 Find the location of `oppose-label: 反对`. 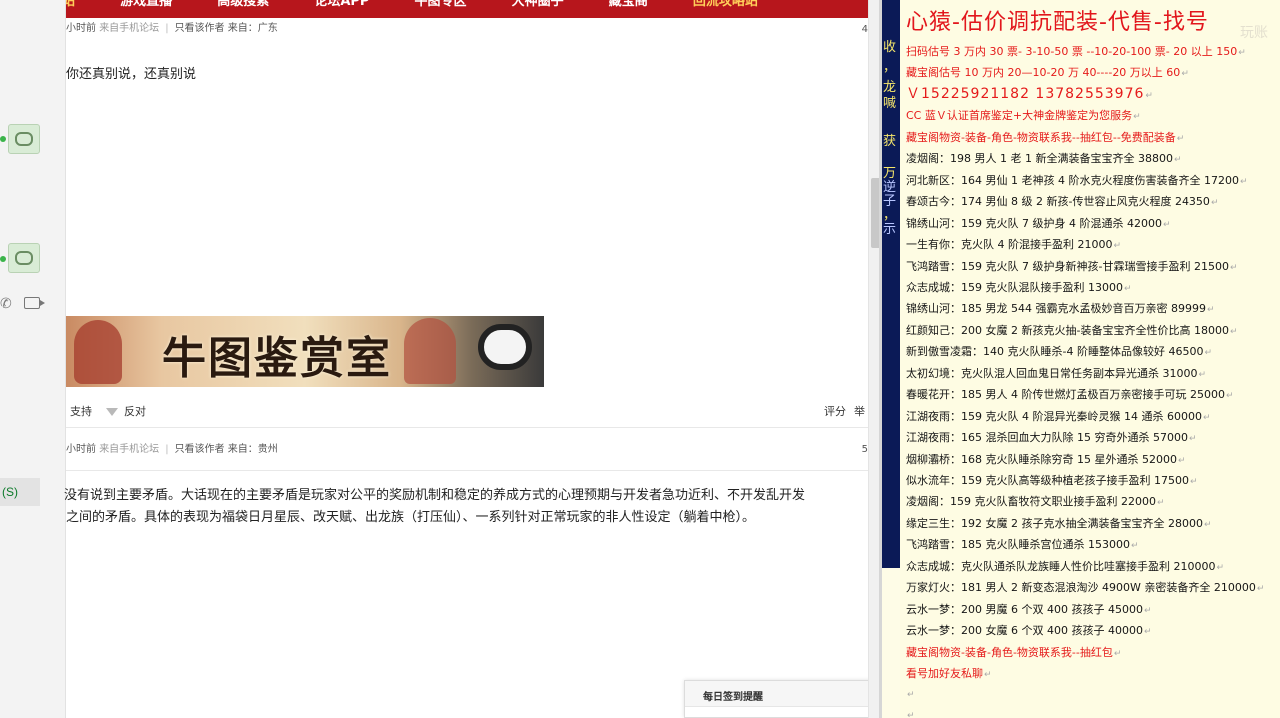

oppose-label: 反对 is located at coordinates (135, 411).